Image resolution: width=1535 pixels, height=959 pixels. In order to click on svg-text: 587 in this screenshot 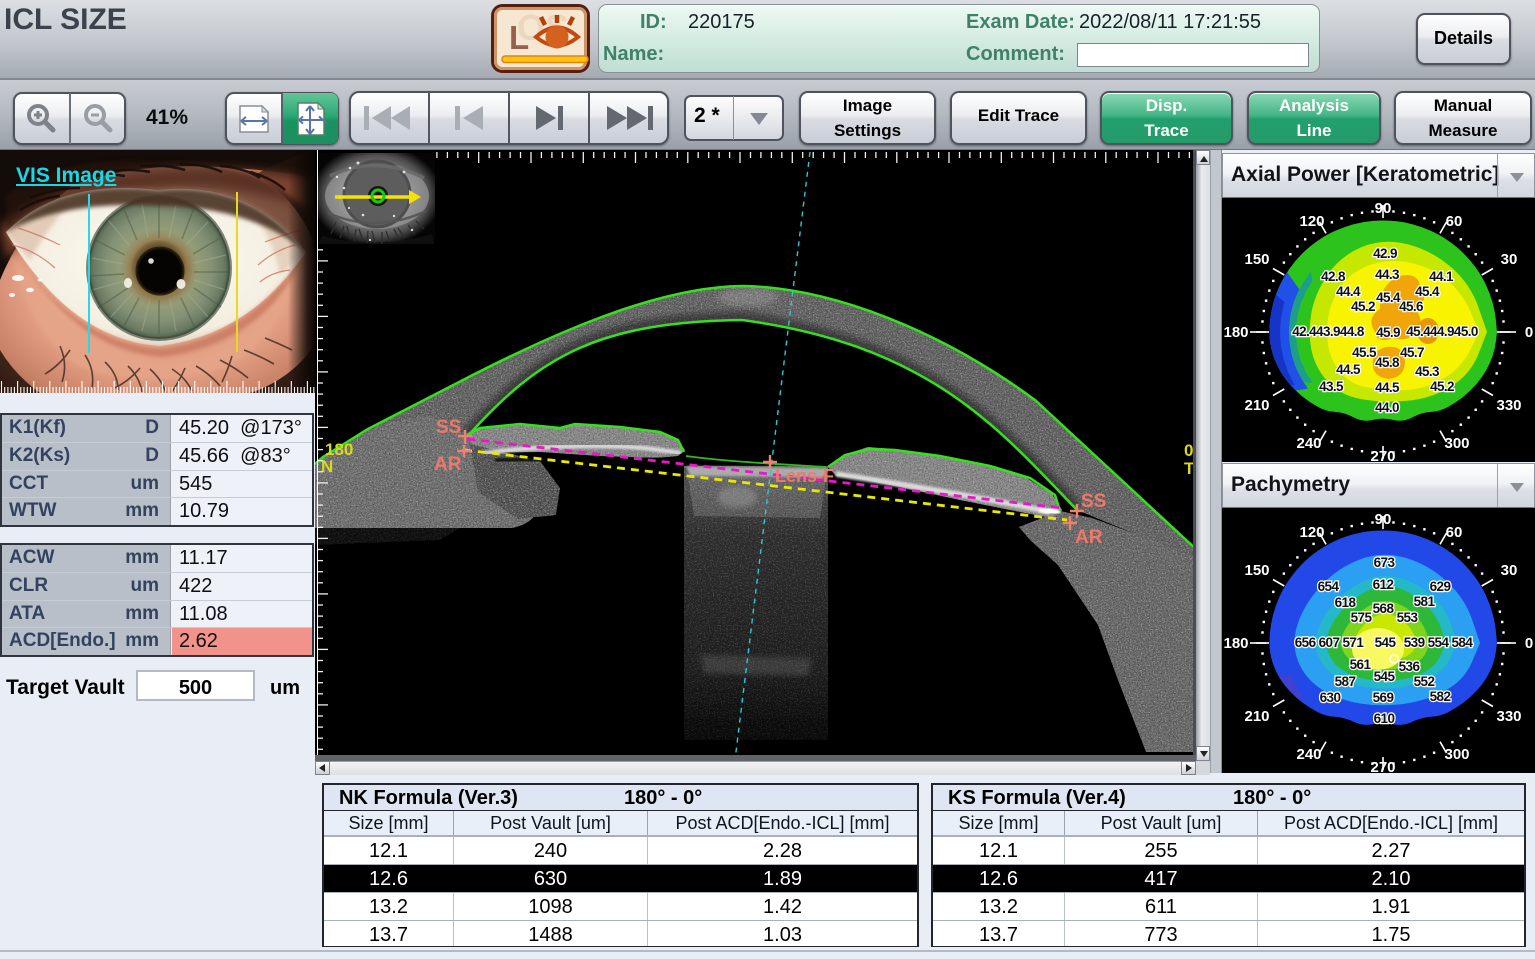, I will do `click(1345, 681)`.